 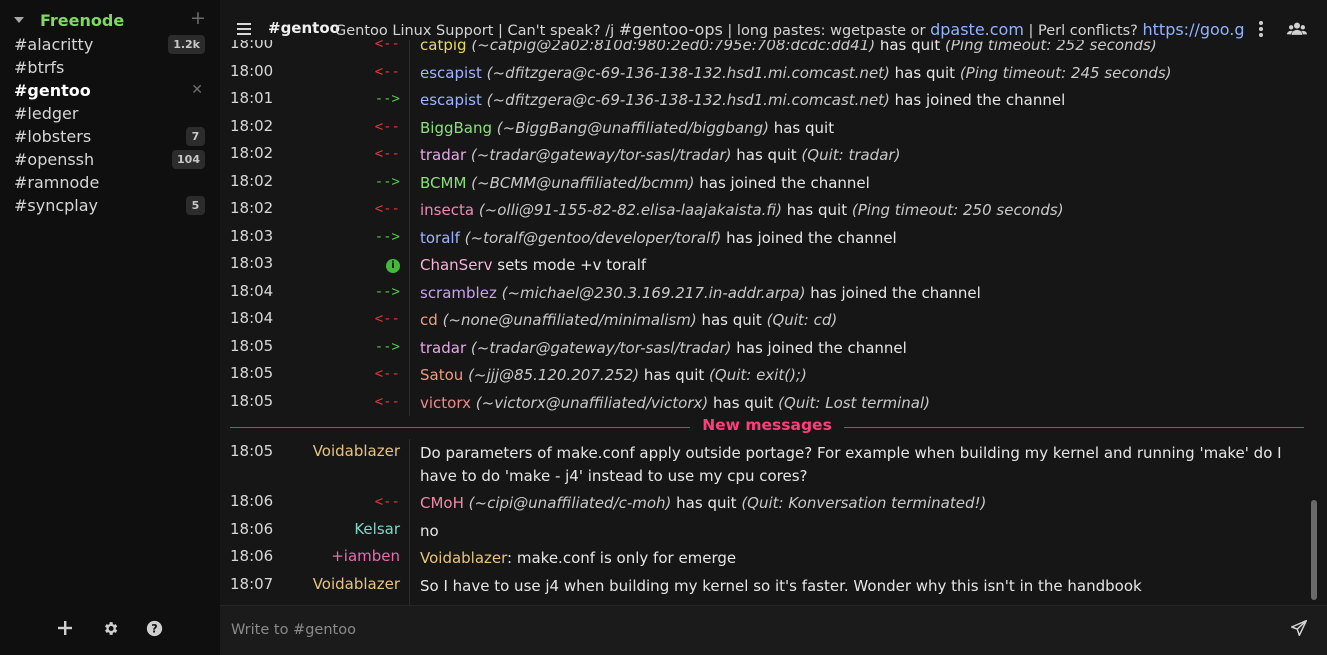 What do you see at coordinates (106, 44) in the screenshot?
I see `sidebar-item-alacritty: #alacritty 1.2k` at bounding box center [106, 44].